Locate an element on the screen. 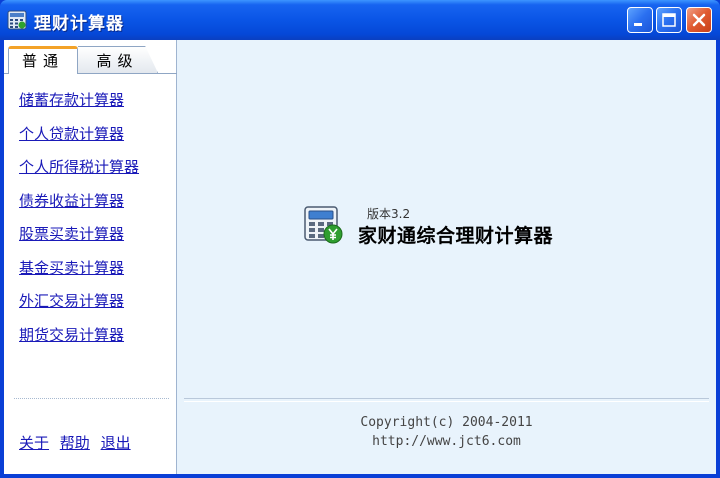 The width and height of the screenshot is (720, 478). help-link: 帮助 is located at coordinates (75, 443).